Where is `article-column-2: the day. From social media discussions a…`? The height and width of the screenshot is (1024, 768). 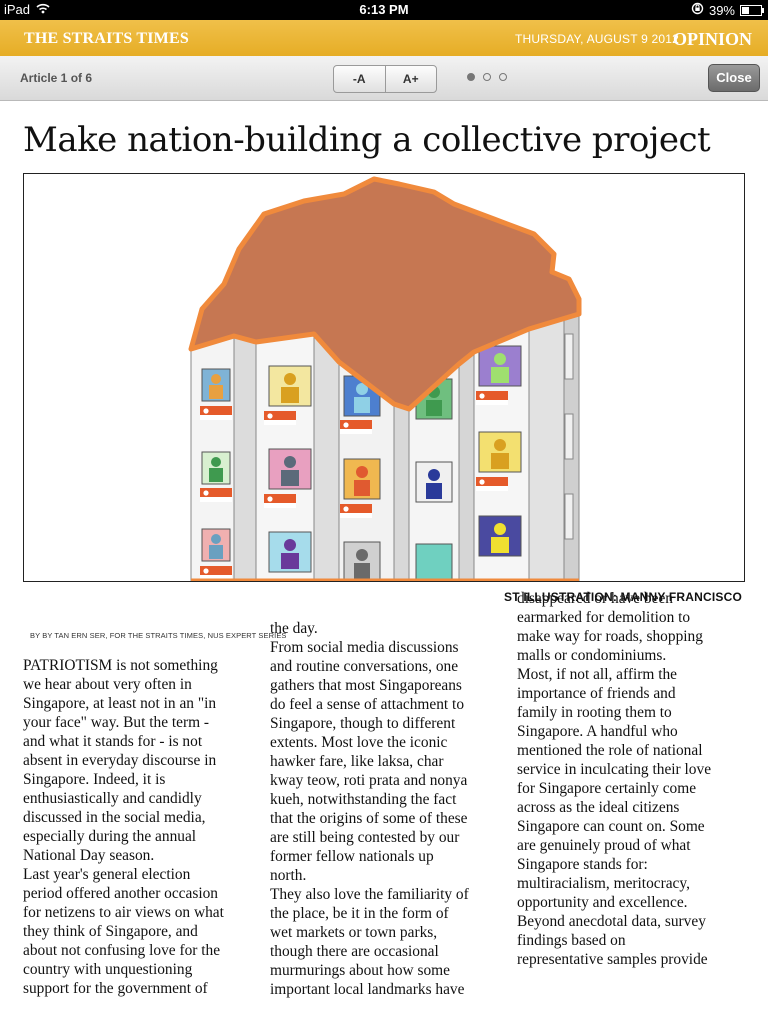 article-column-2: the day. From social media discussions a… is located at coordinates (385, 809).